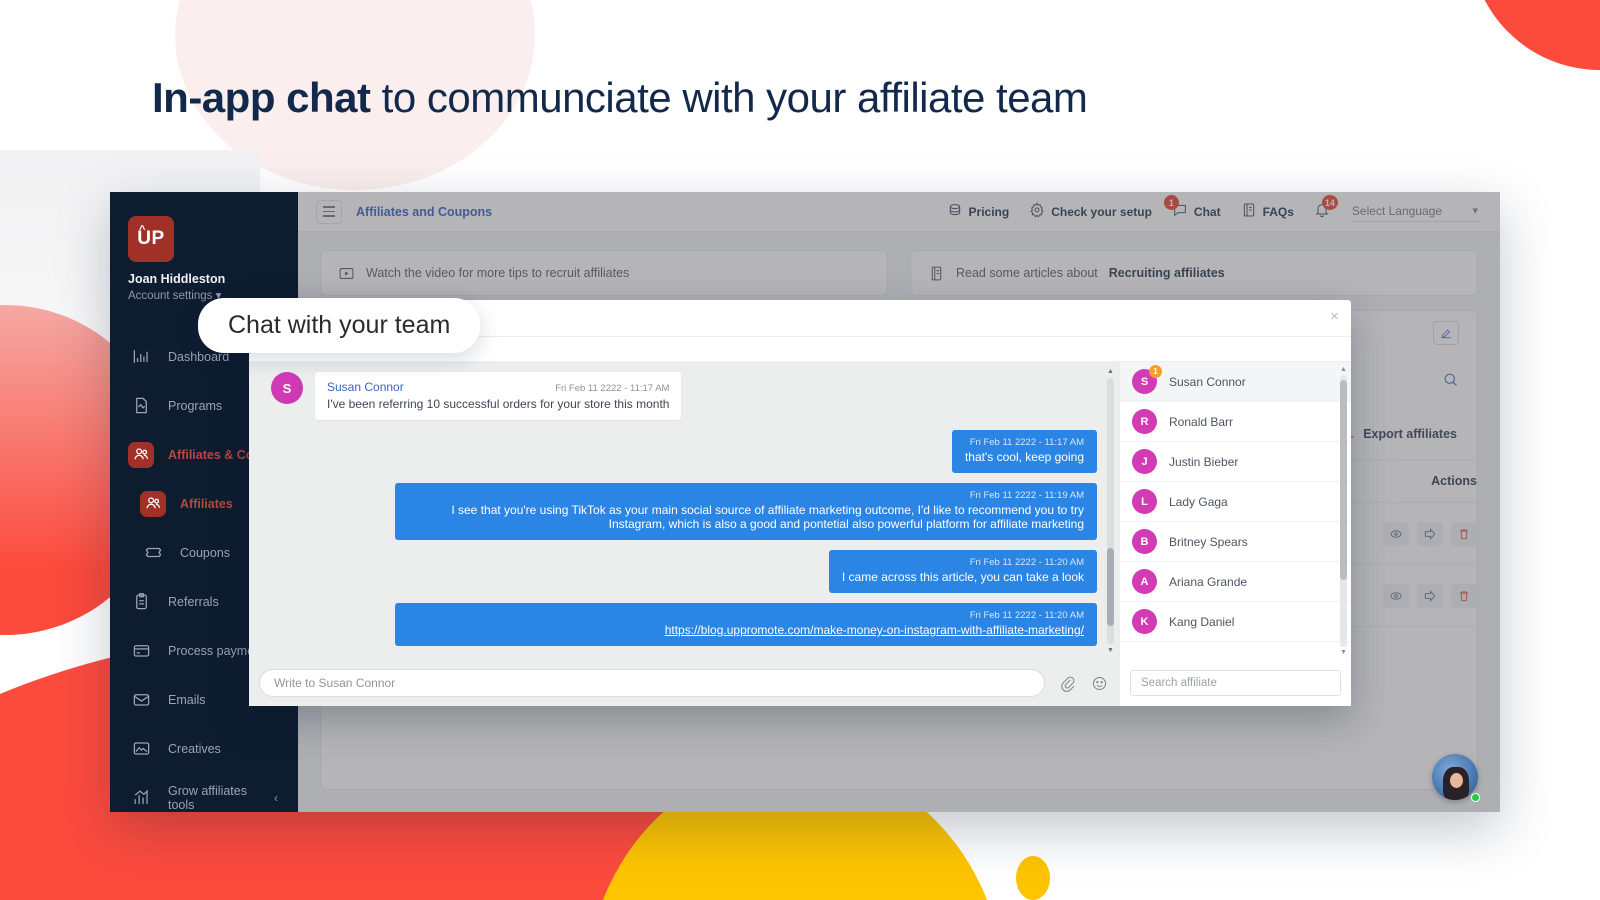 The image size is (1600, 900). Describe the element at coordinates (1278, 211) in the screenshot. I see `faqs-label: FAQs` at that location.